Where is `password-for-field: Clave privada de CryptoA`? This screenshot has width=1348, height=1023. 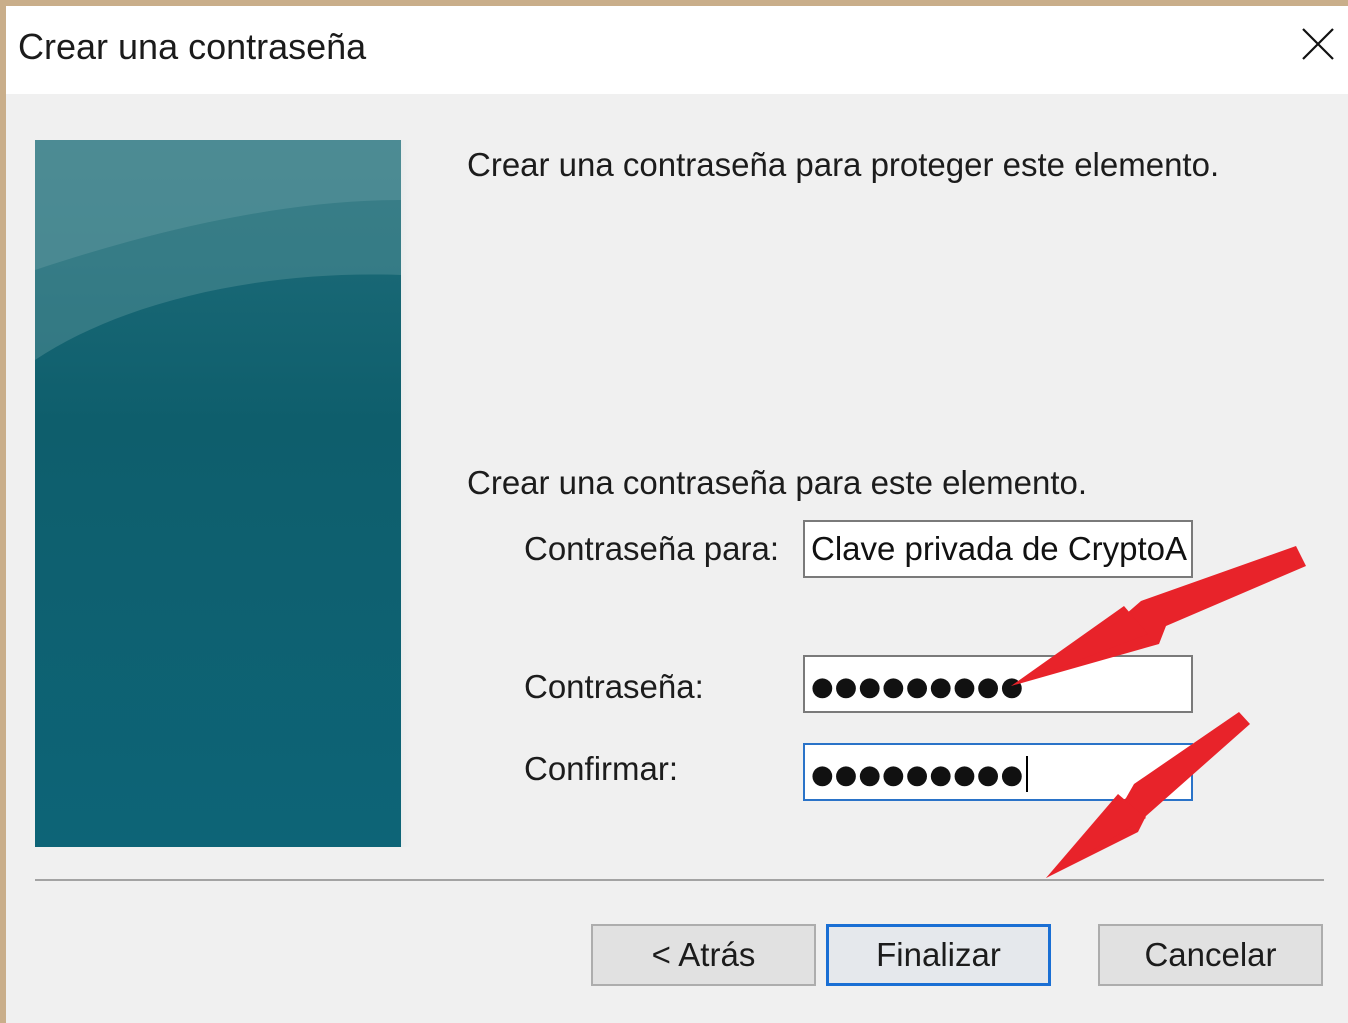 password-for-field: Clave privada de CryptoA is located at coordinates (998, 549).